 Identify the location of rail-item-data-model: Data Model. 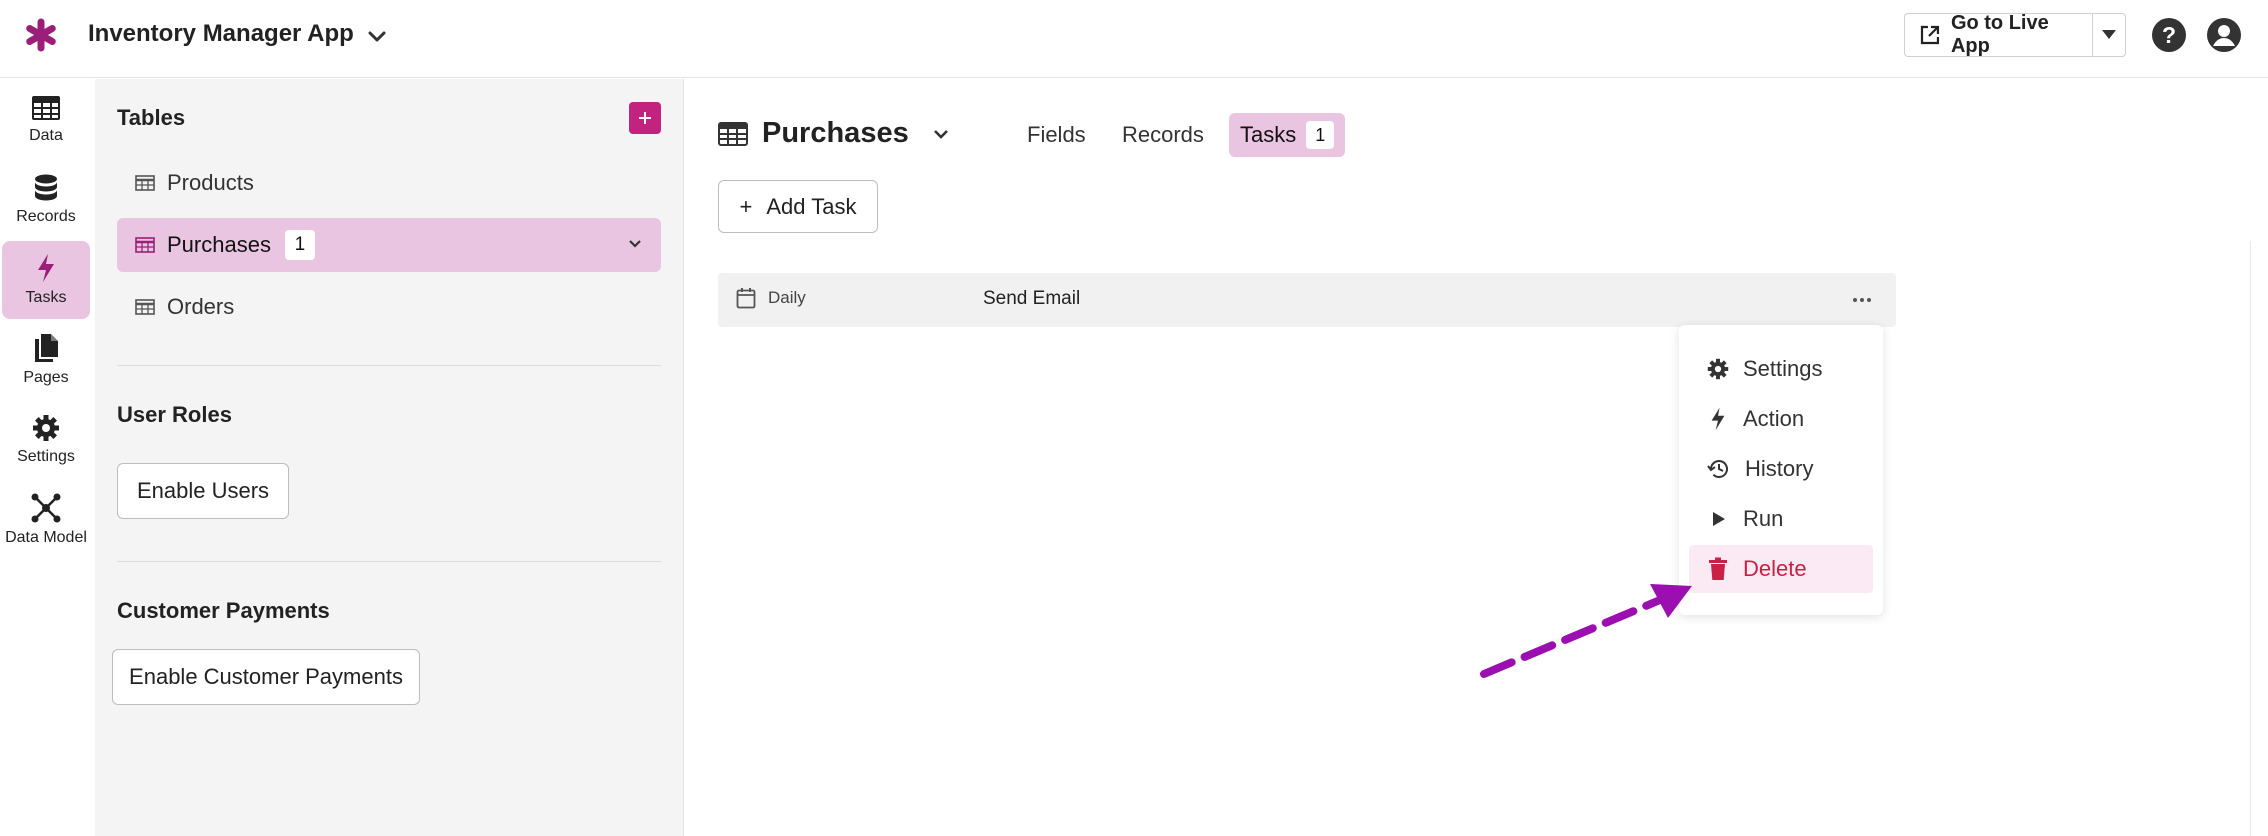
(46, 520).